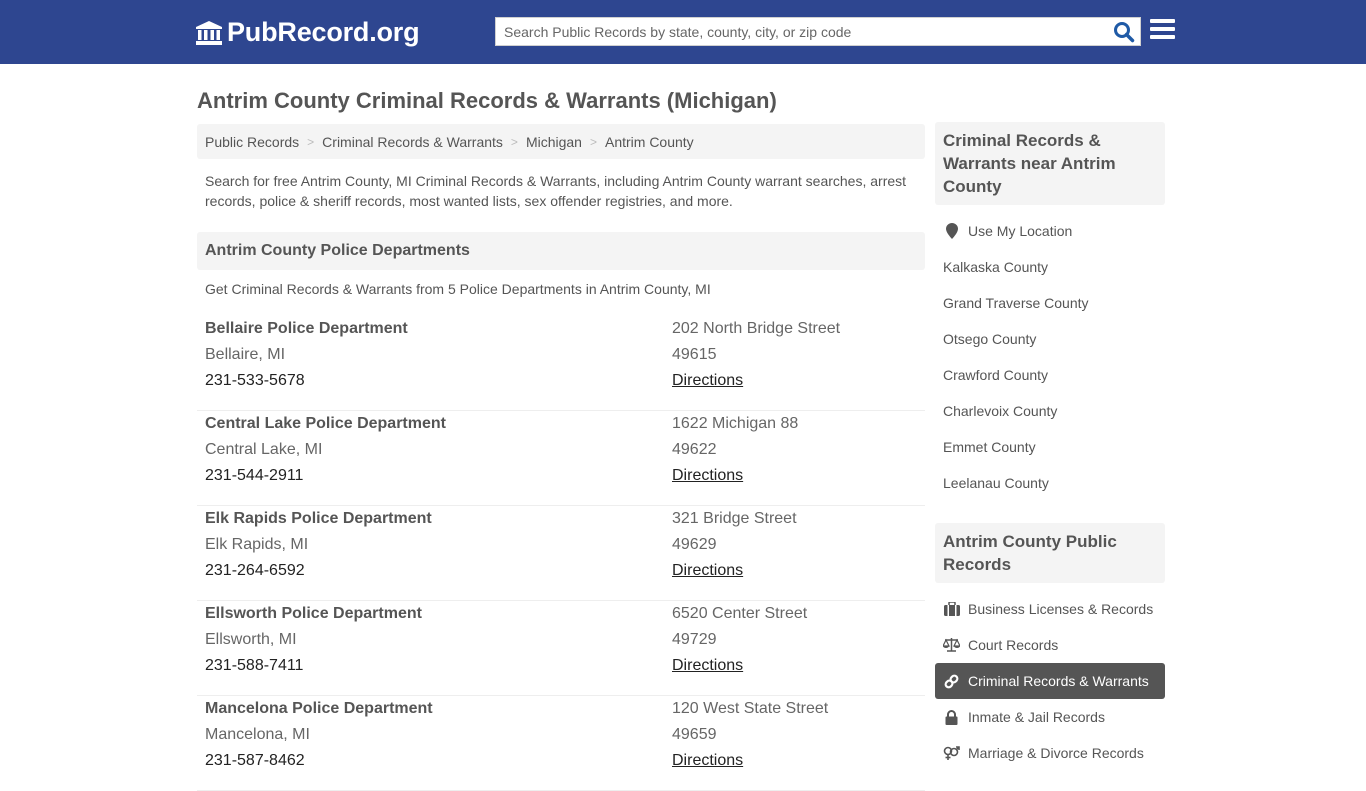  What do you see at coordinates (951, 609) in the screenshot?
I see `briefcase-icon` at bounding box center [951, 609].